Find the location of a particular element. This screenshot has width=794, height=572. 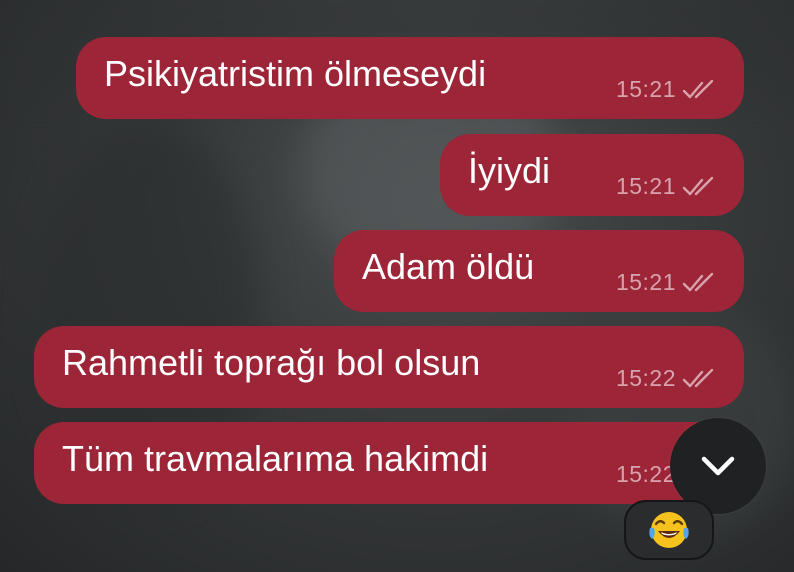

message-bubble: Psikiyatristim ölmeseydi 15:21 is located at coordinates (410, 78).